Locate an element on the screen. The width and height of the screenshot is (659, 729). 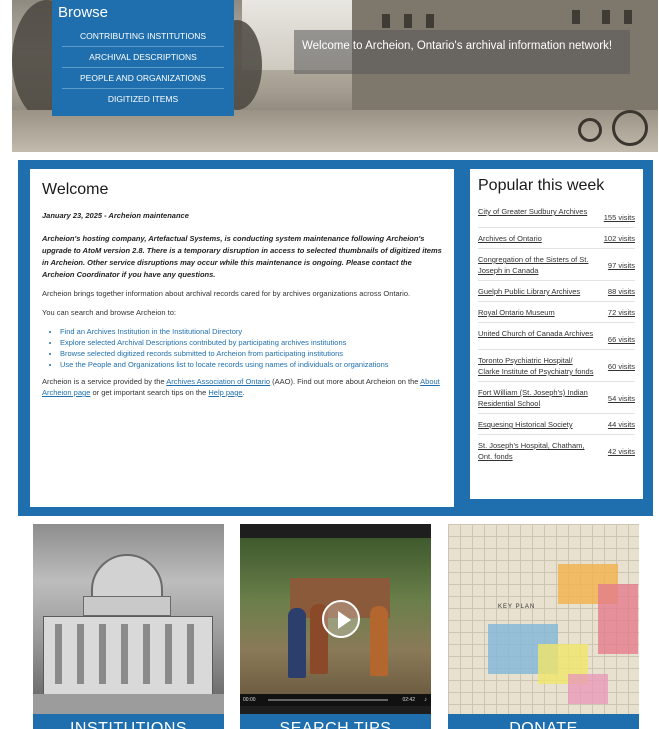
building-dome is located at coordinates (127, 577).